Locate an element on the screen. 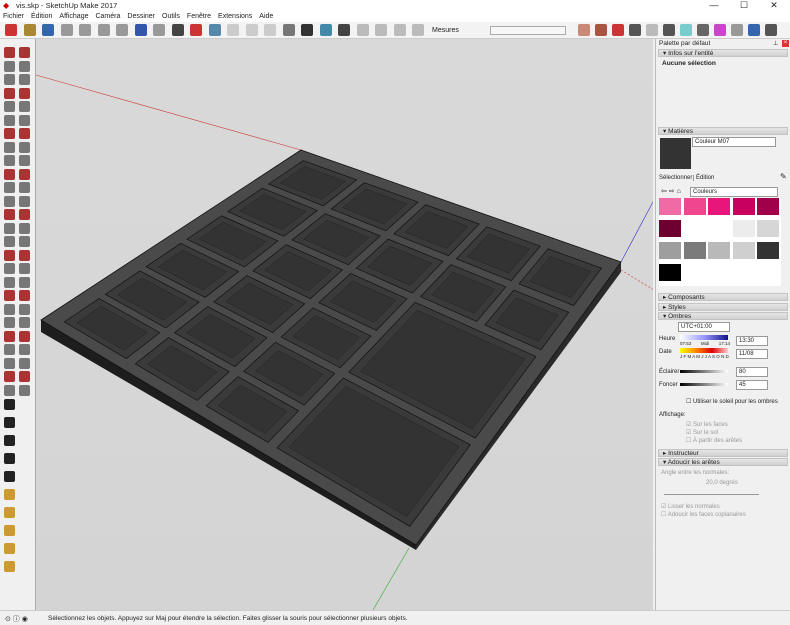  soften-header: Adoucir les arêtes is located at coordinates (723, 462).